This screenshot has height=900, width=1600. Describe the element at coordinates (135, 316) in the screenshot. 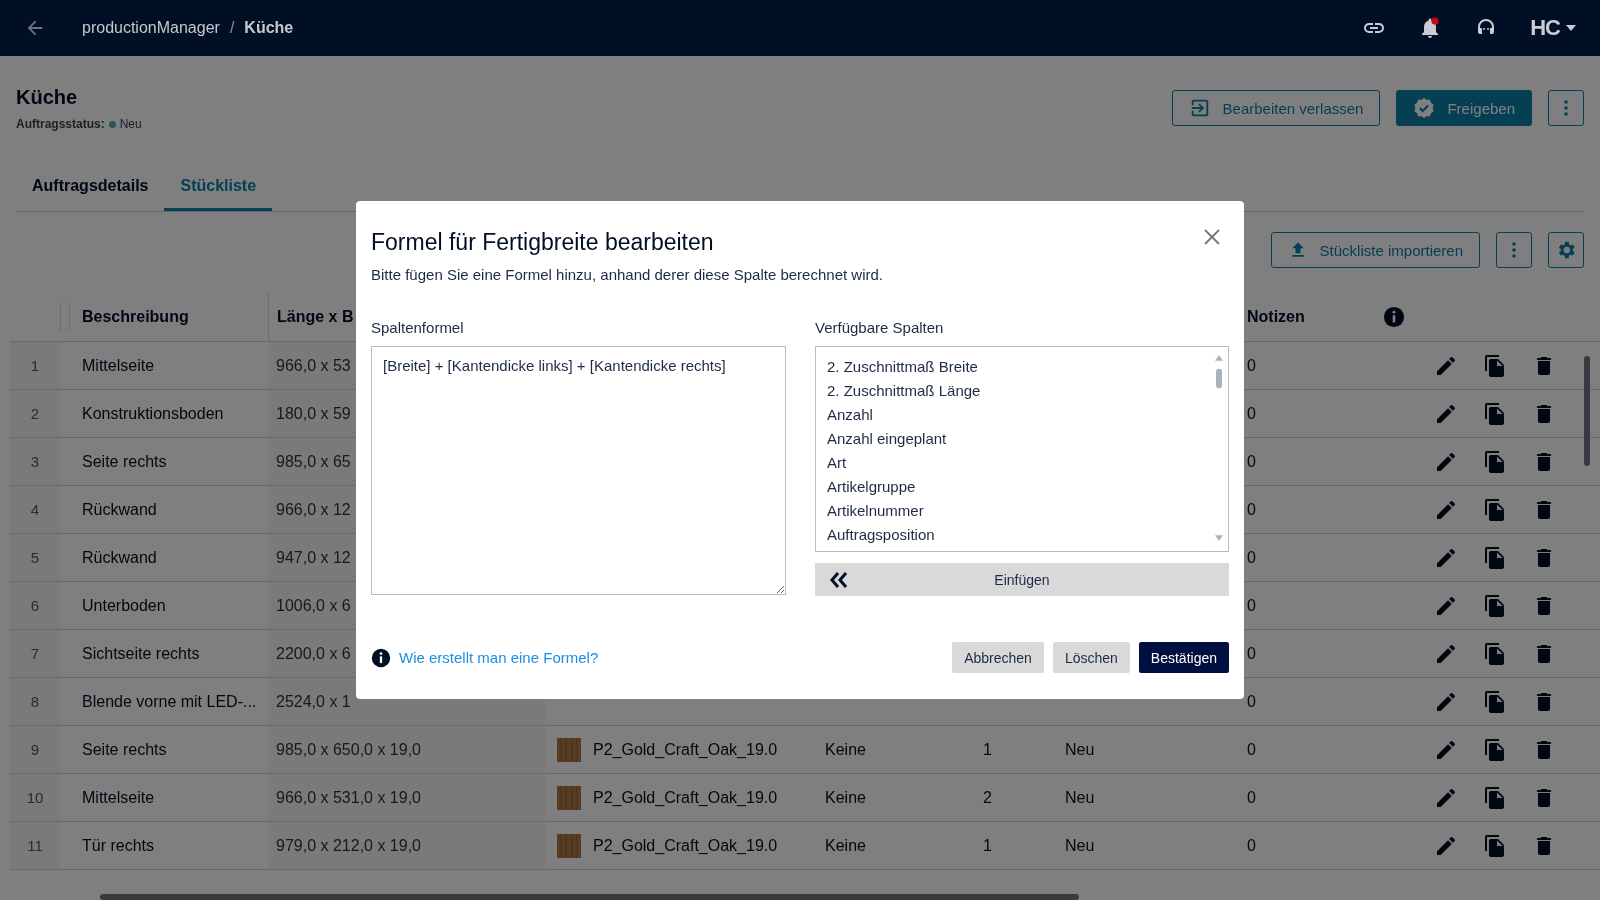

I see `column-header: Beschreibung` at that location.